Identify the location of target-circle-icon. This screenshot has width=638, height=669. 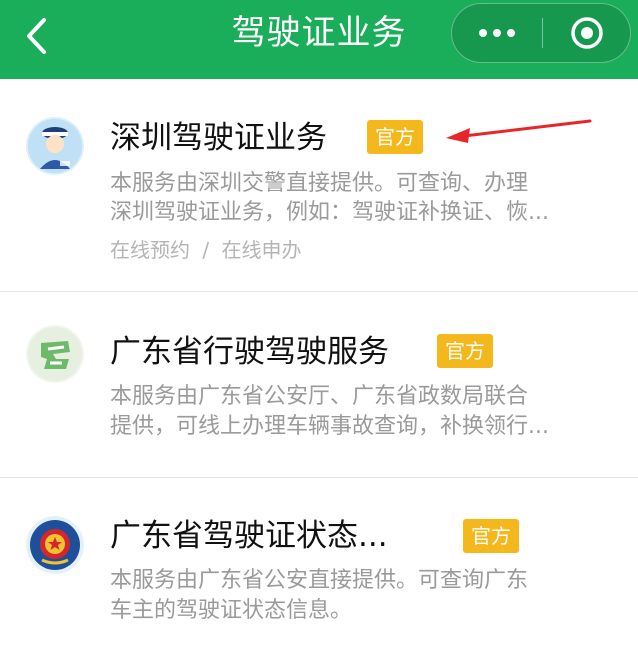
(587, 33).